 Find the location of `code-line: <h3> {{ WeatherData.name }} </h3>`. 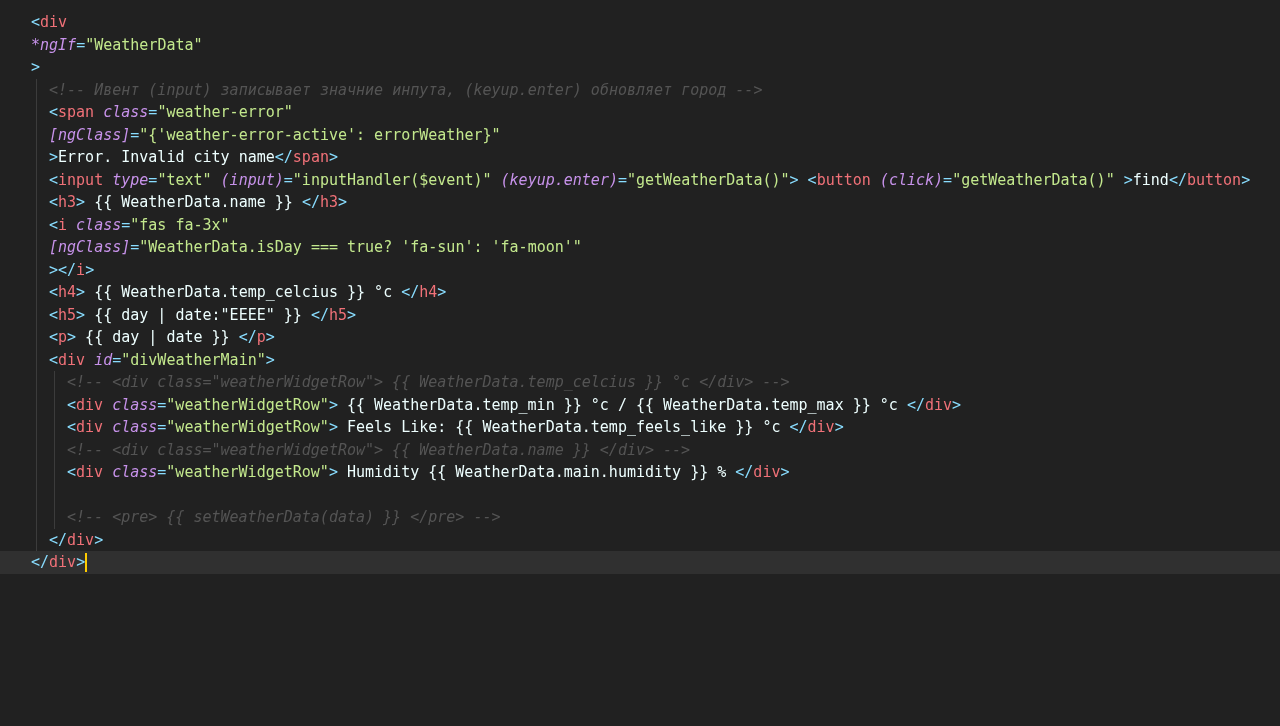

code-line: <h3> {{ WeatherData.name }} </h3> is located at coordinates (198, 202).